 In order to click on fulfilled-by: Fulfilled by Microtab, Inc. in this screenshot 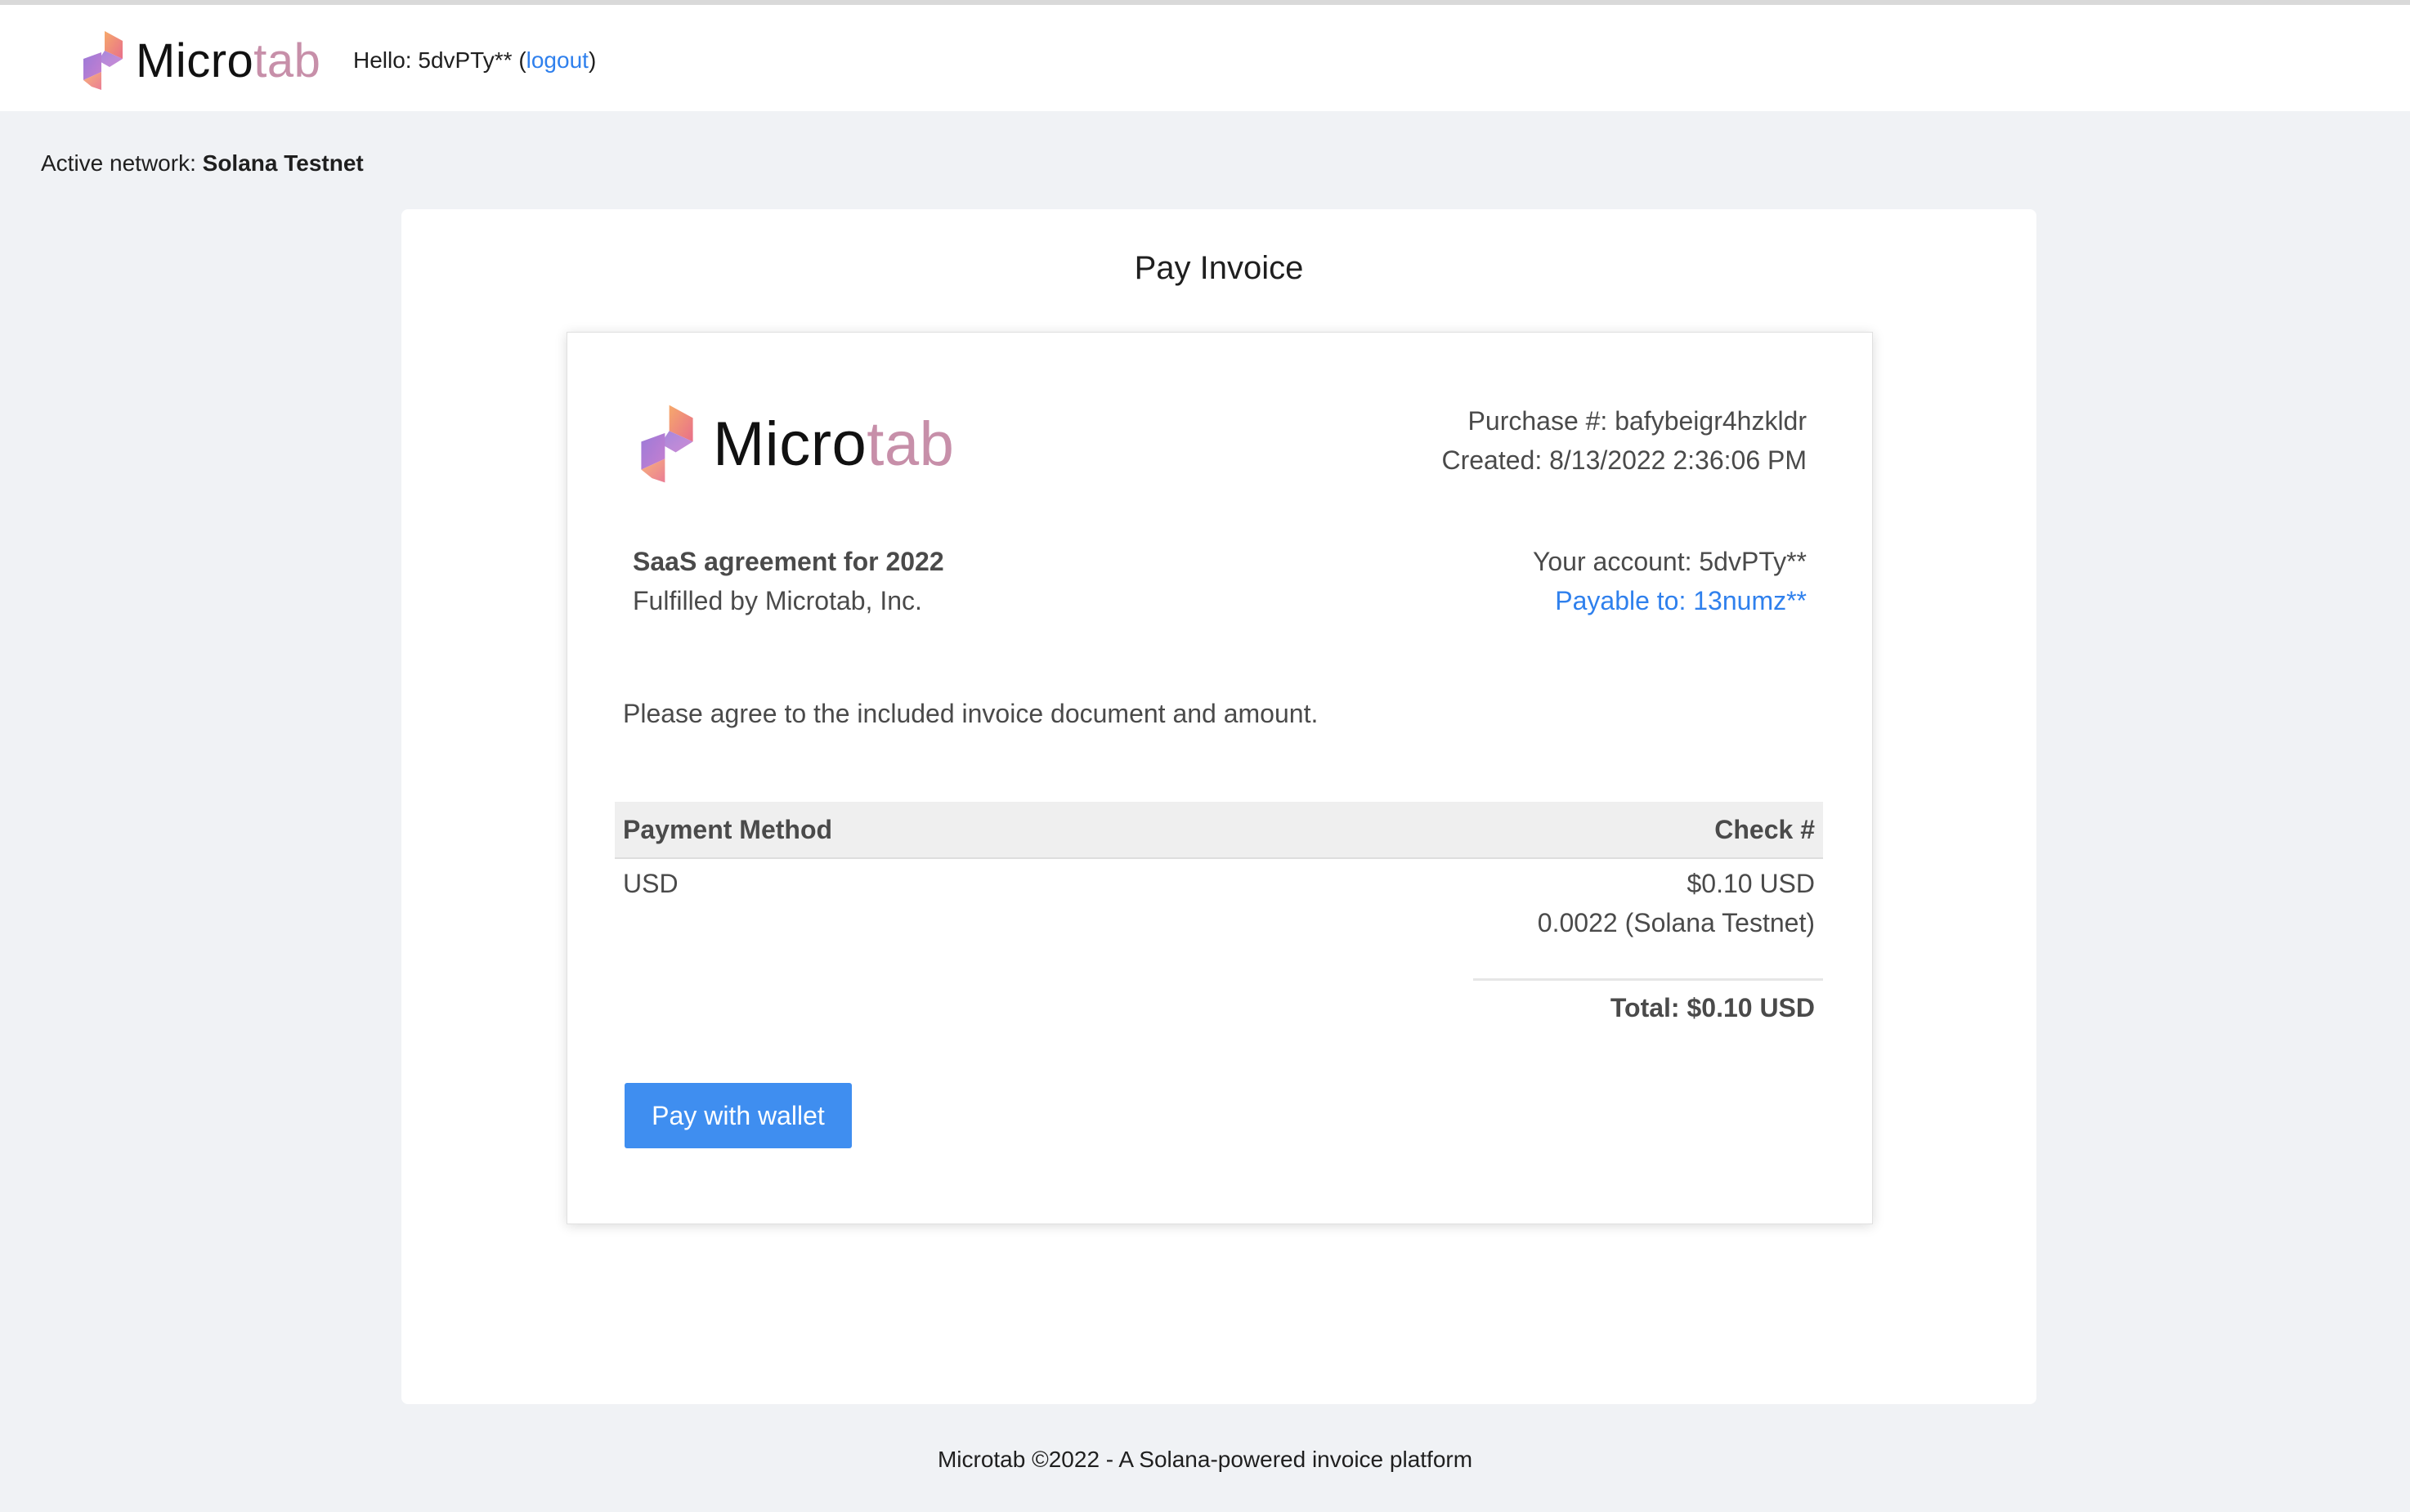, I will do `click(777, 600)`.